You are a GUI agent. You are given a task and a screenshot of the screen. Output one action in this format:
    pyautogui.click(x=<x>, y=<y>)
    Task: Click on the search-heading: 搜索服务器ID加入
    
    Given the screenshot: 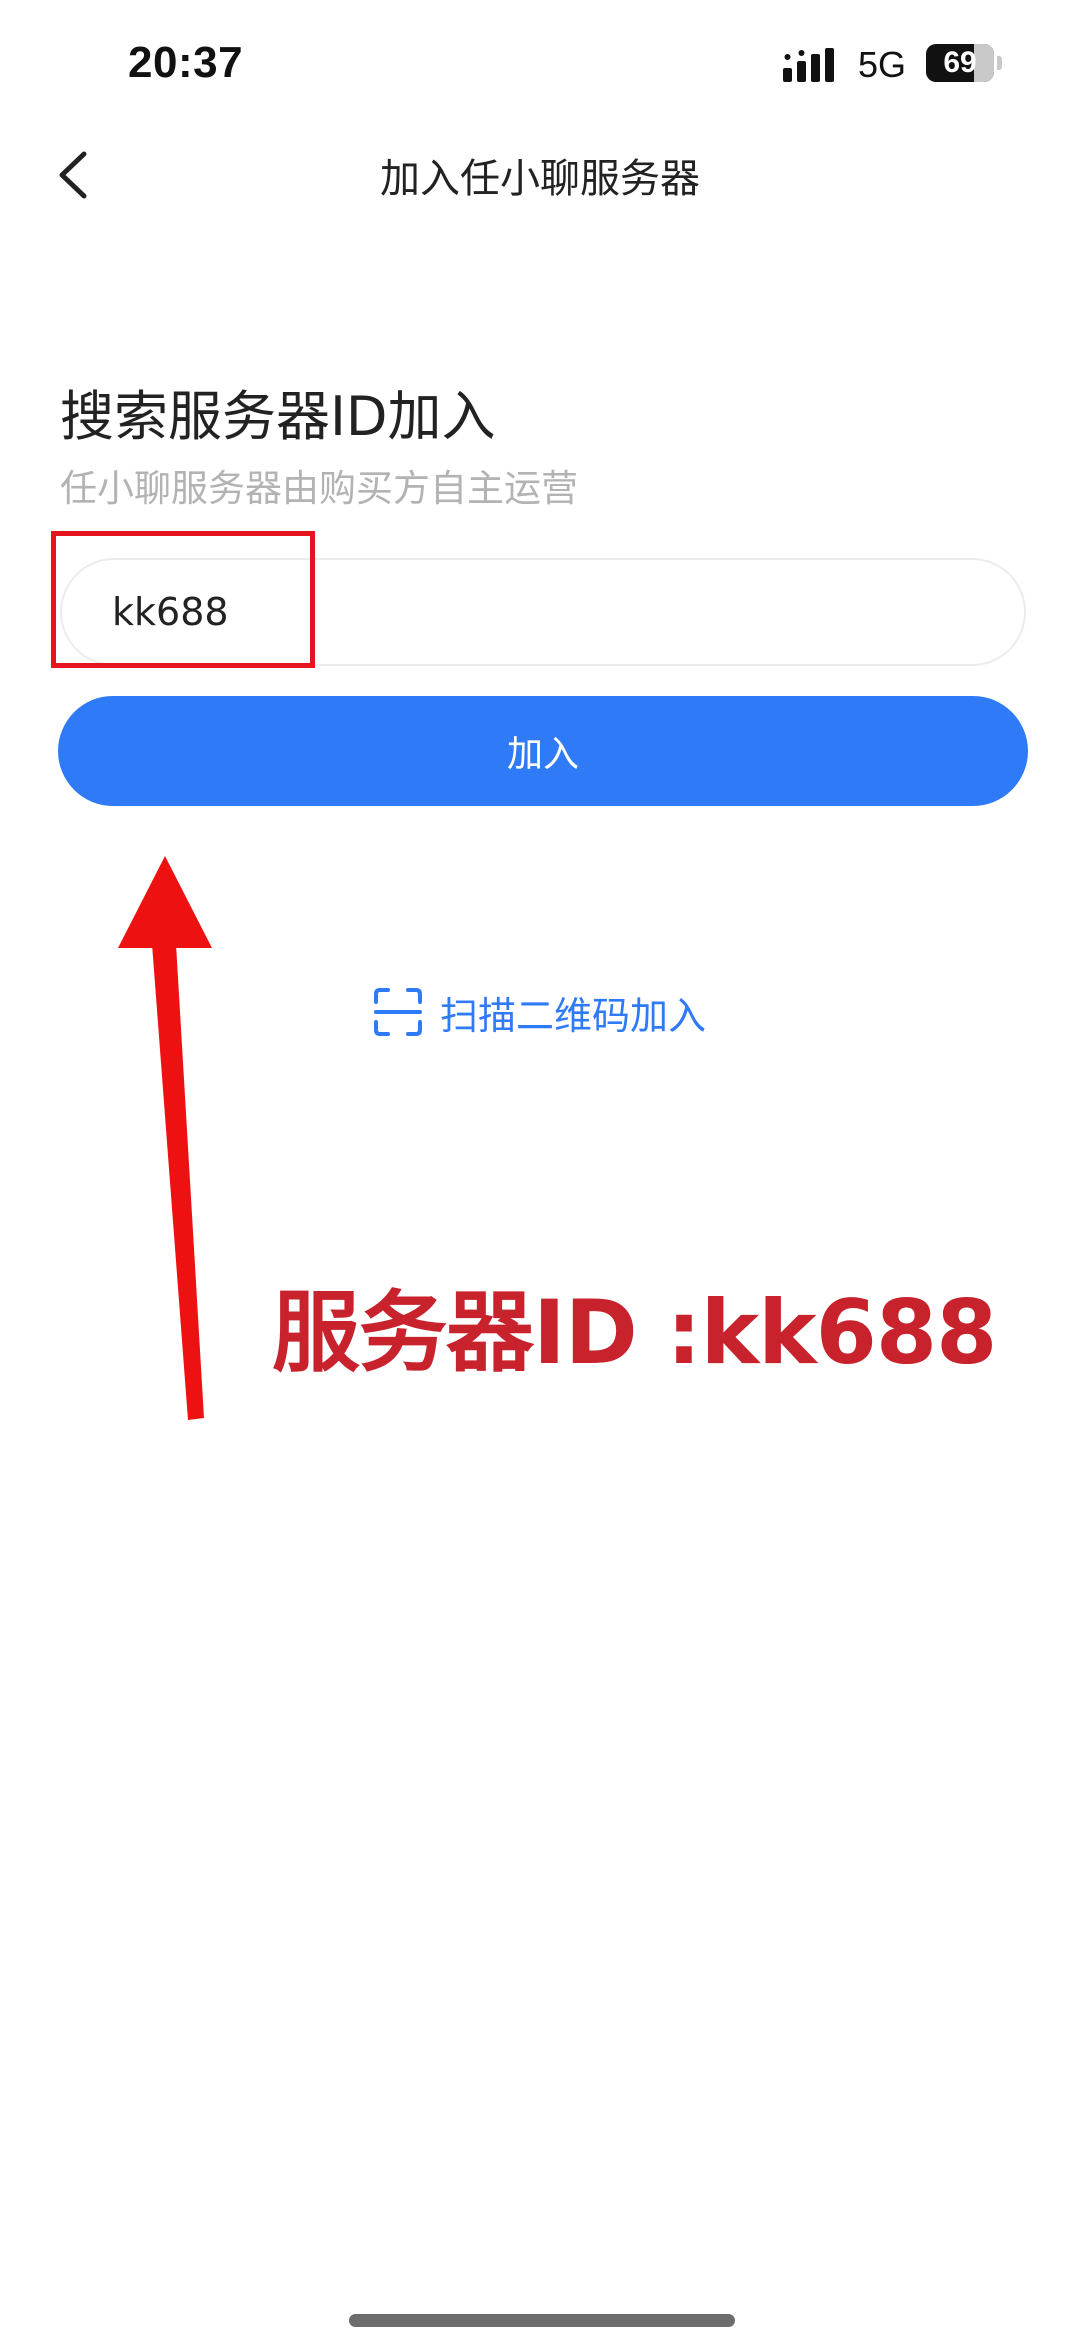 What is the action you would take?
    pyautogui.click(x=278, y=416)
    